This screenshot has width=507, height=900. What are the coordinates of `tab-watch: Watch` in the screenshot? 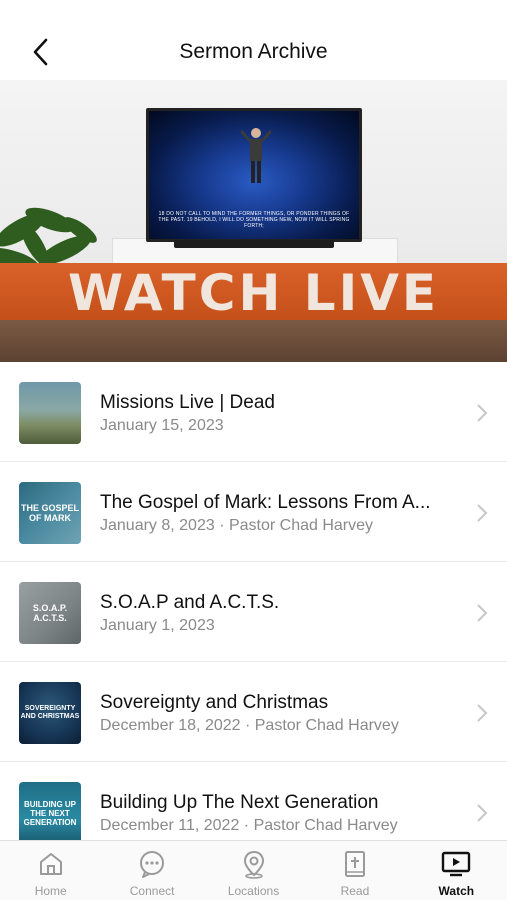 It's located at (456, 870).